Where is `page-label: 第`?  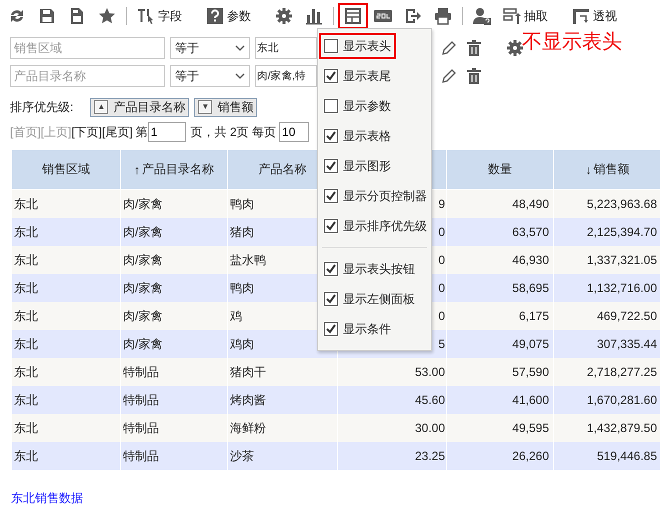
page-label: 第 is located at coordinates (142, 132).